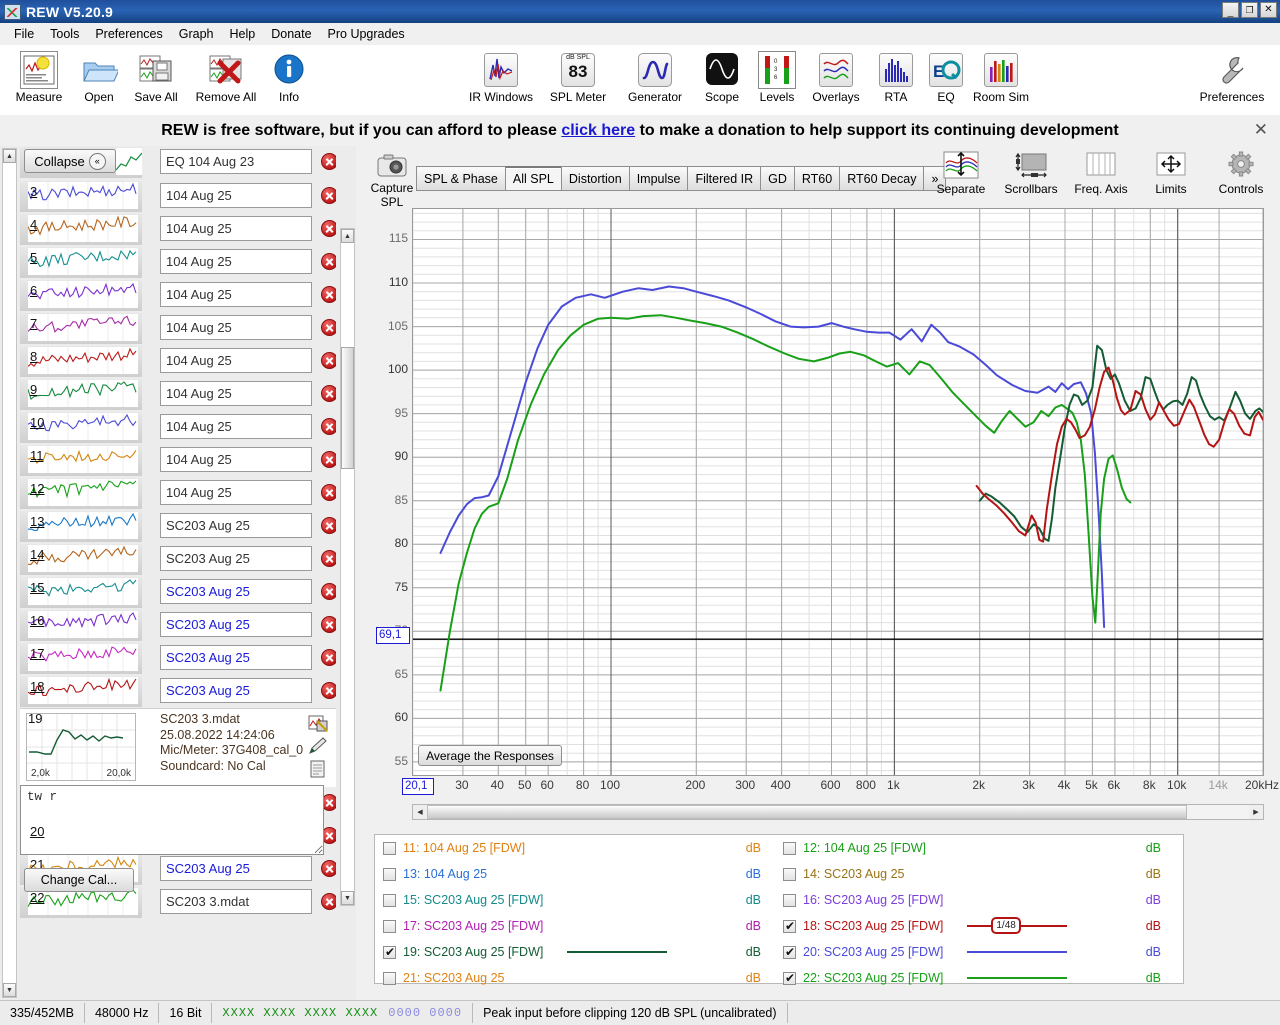 The image size is (1280, 1025). Describe the element at coordinates (1256, 812) in the screenshot. I see `graph-scroll-right-arrow: ▶` at that location.